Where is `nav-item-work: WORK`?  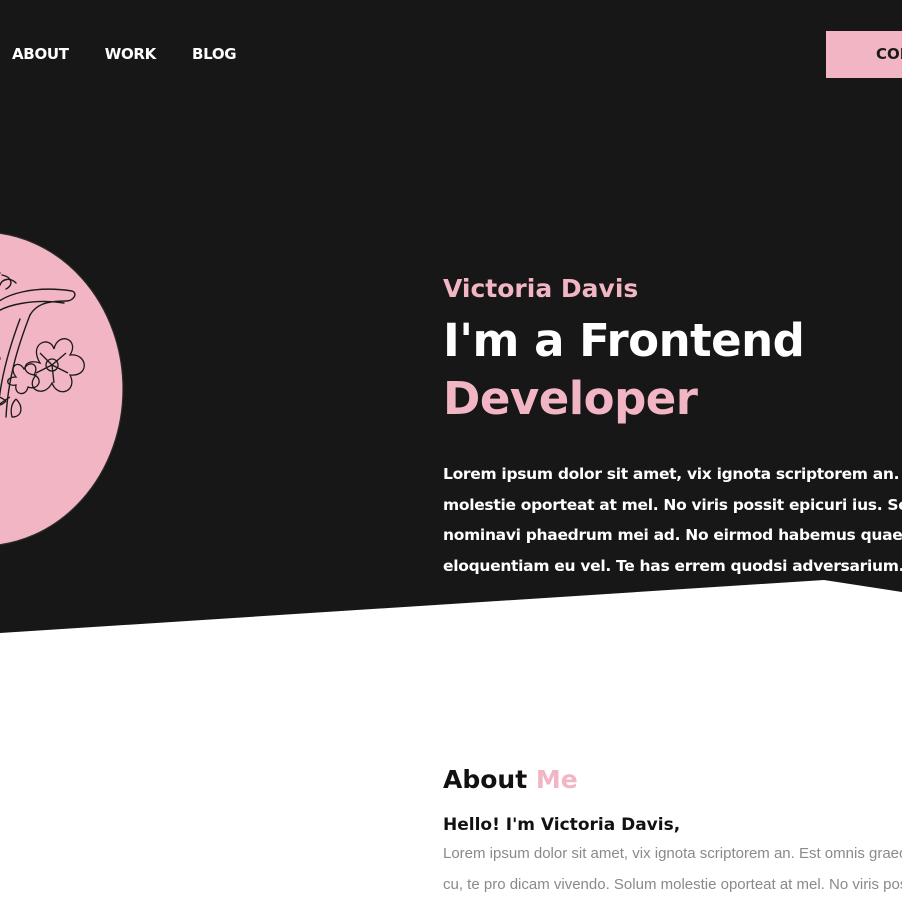 nav-item-work: WORK is located at coordinates (131, 54).